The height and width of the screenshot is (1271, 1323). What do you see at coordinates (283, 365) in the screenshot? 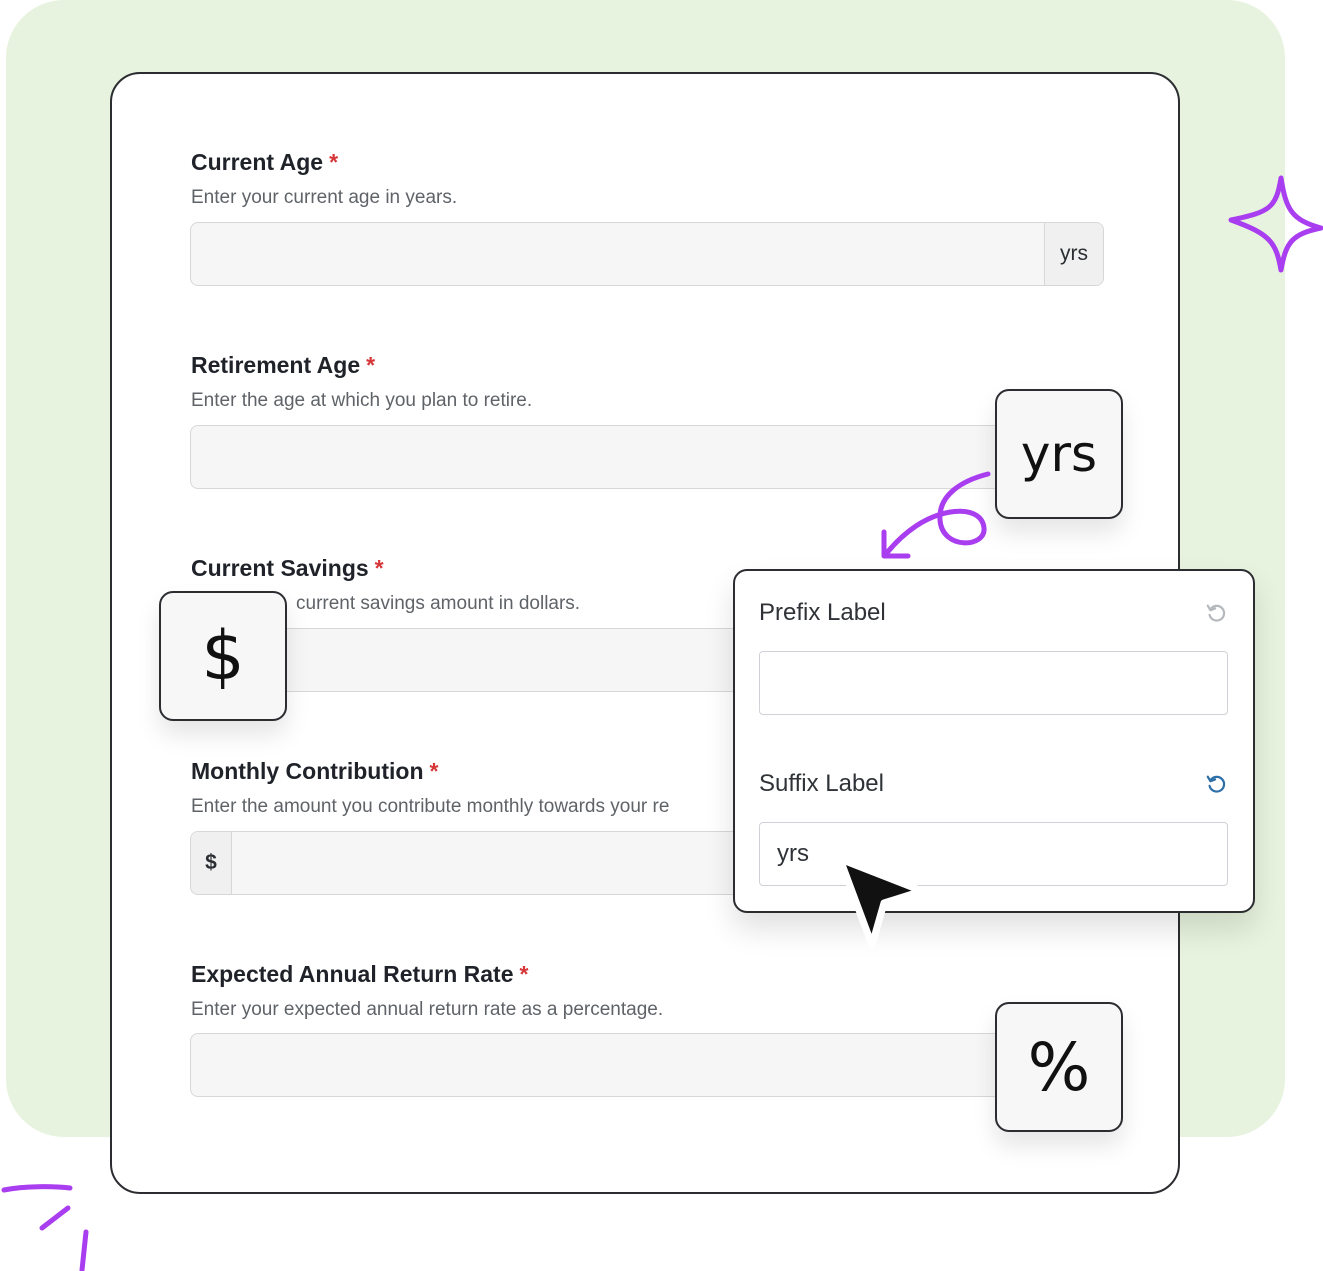
I see `retirement-age-label: Retirement Age *` at bounding box center [283, 365].